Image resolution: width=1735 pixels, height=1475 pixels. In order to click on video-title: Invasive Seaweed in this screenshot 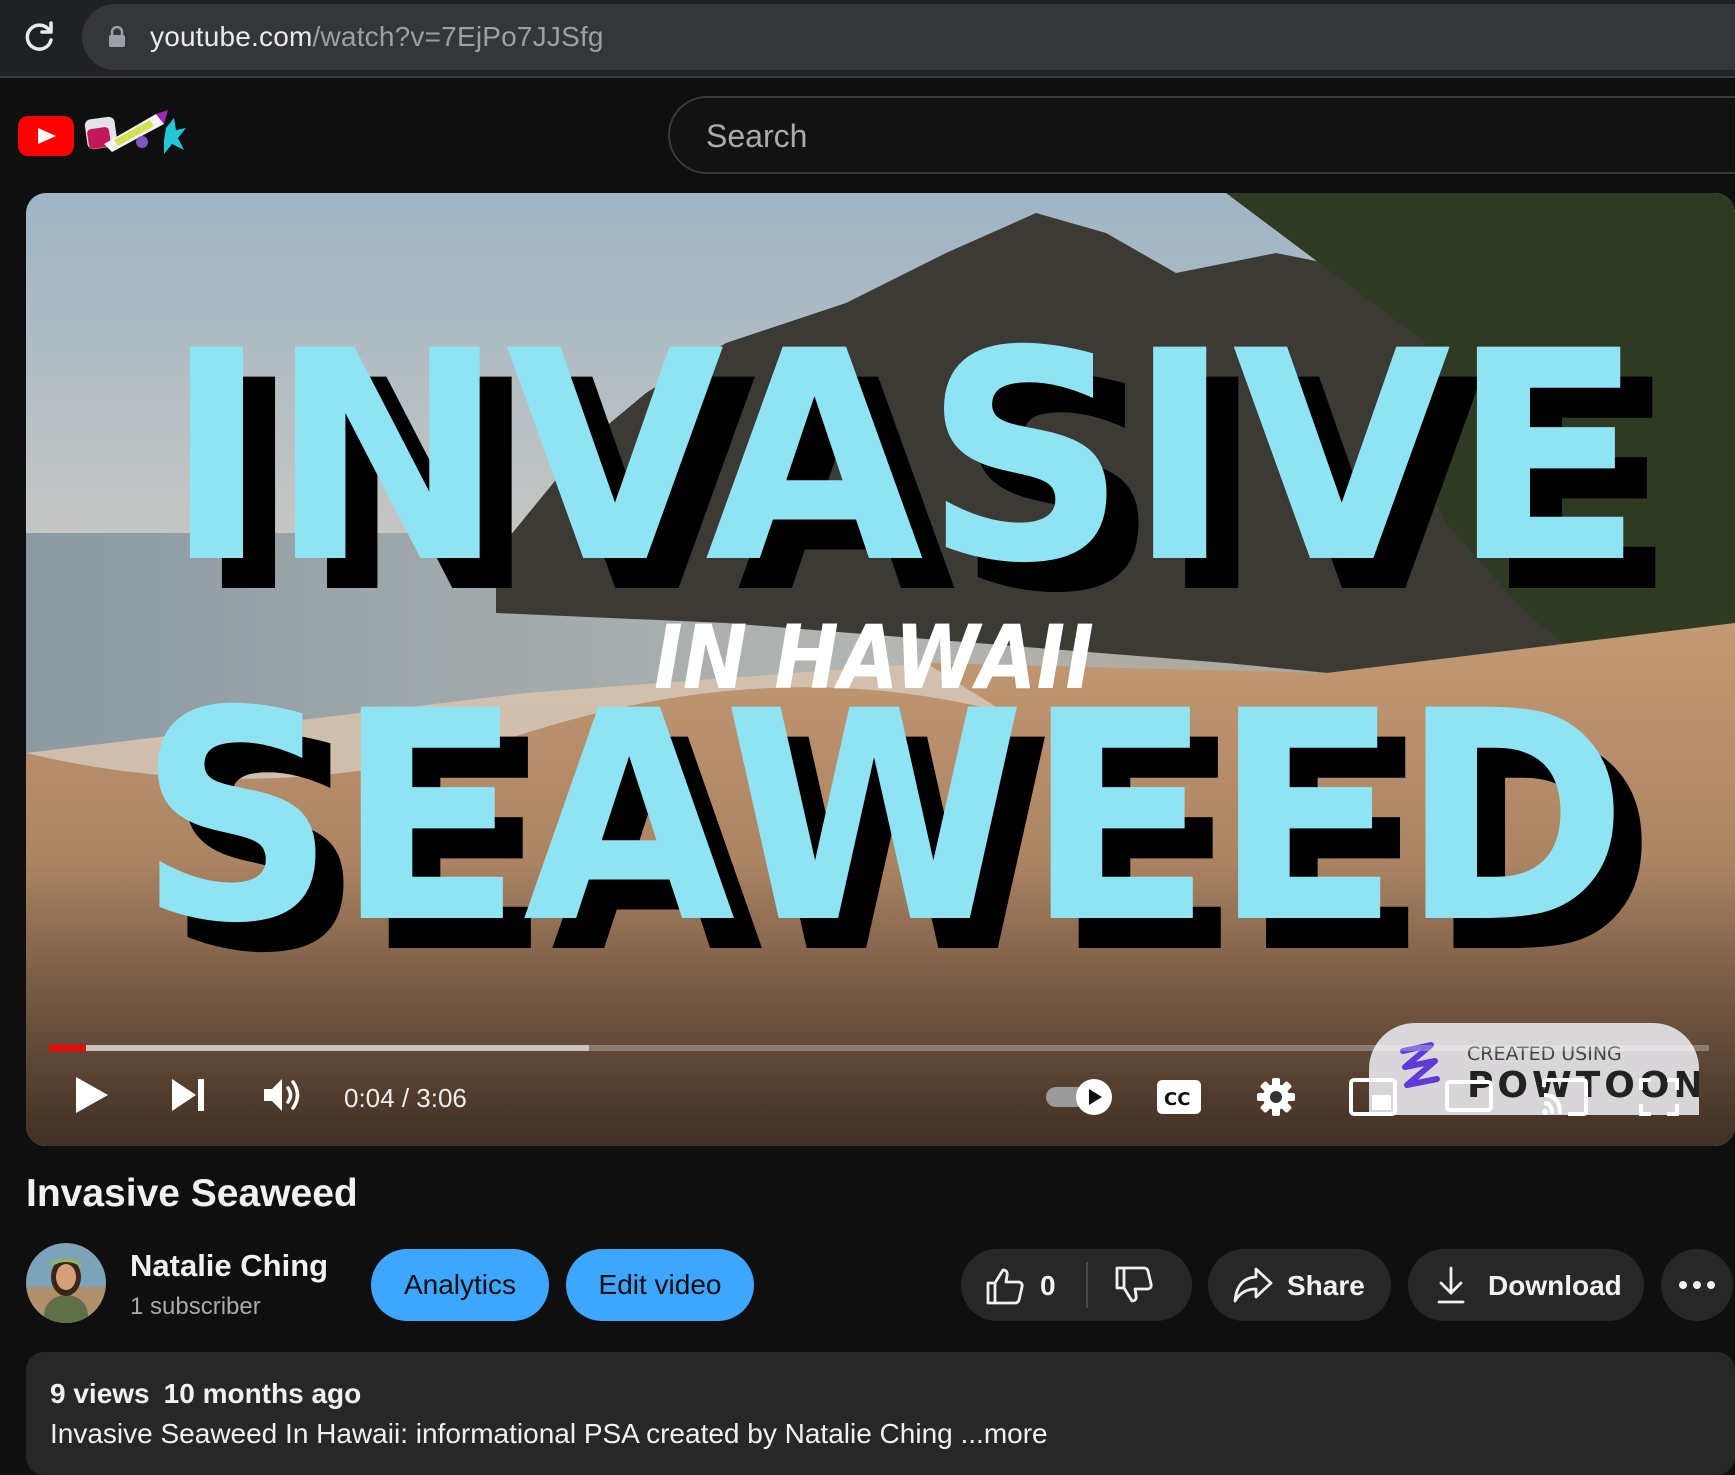, I will do `click(192, 1193)`.